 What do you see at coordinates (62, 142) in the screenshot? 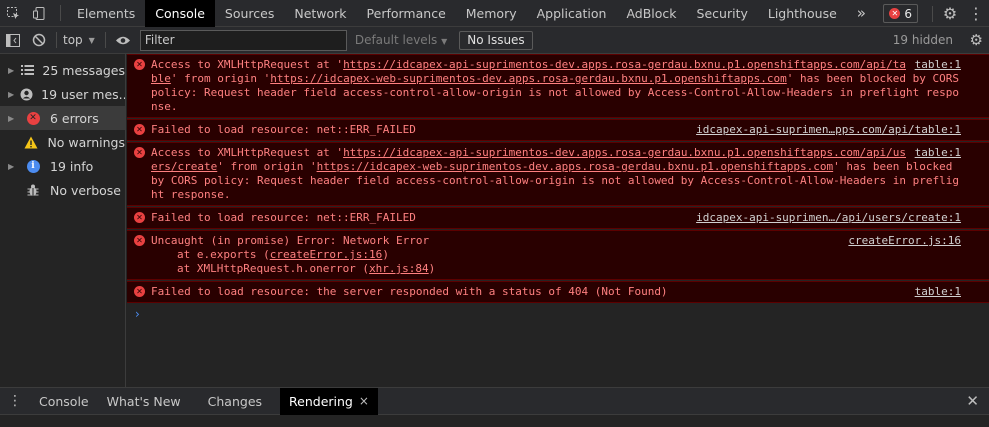
I see `sidebar-item-warnings: No warnings` at bounding box center [62, 142].